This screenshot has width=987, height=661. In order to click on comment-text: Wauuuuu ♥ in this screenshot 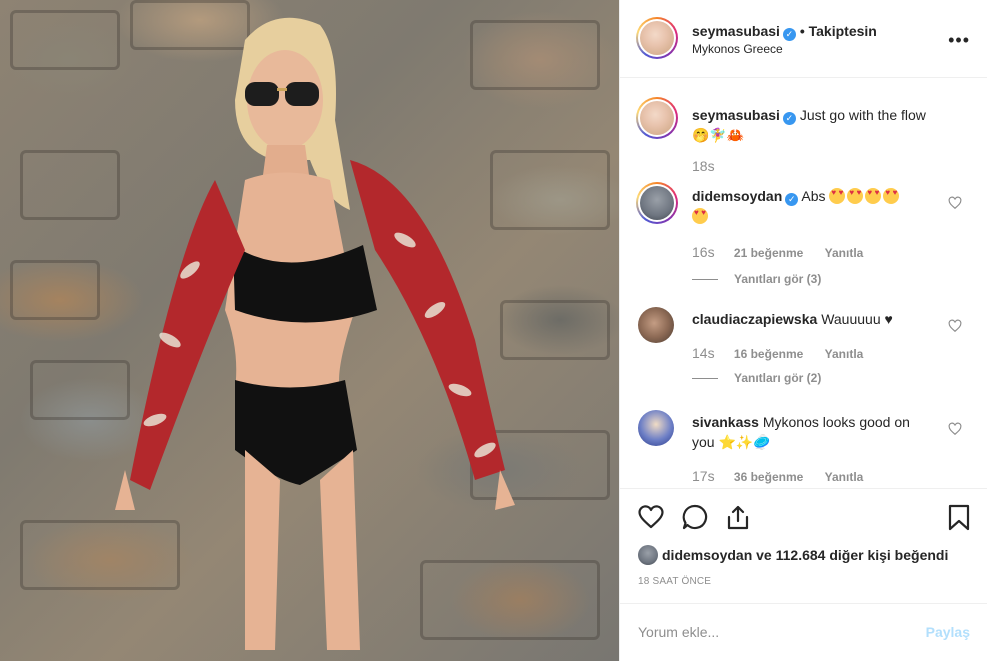, I will do `click(857, 319)`.